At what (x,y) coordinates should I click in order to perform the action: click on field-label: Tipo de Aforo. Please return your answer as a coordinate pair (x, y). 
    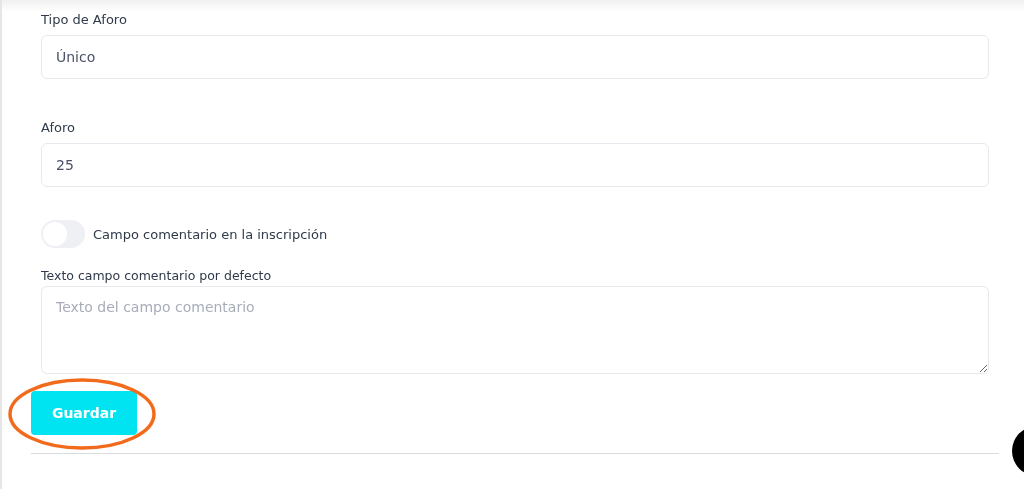
    Looking at the image, I should click on (84, 19).